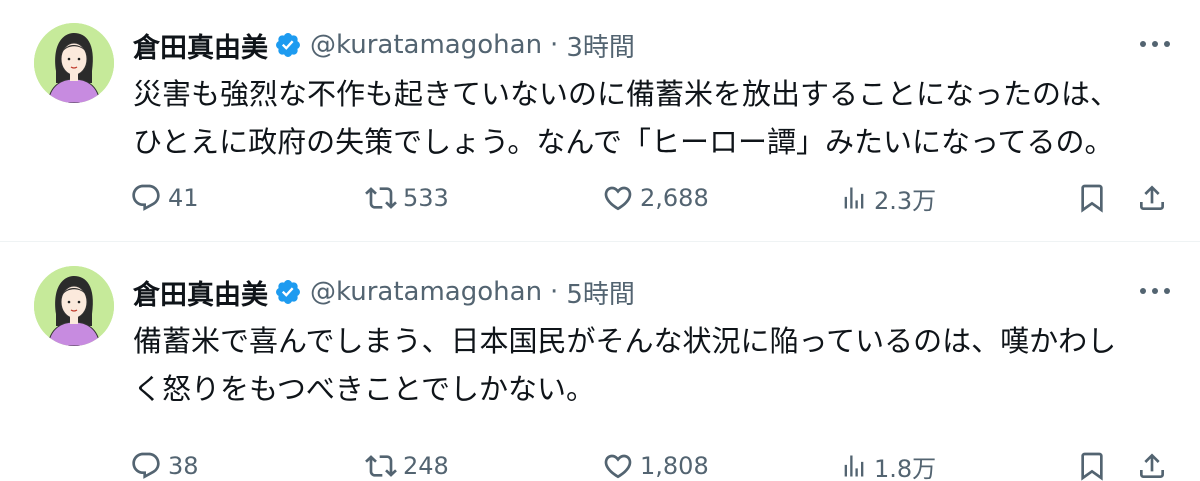  Describe the element at coordinates (426, 466) in the screenshot. I see `repost-count: 248` at that location.